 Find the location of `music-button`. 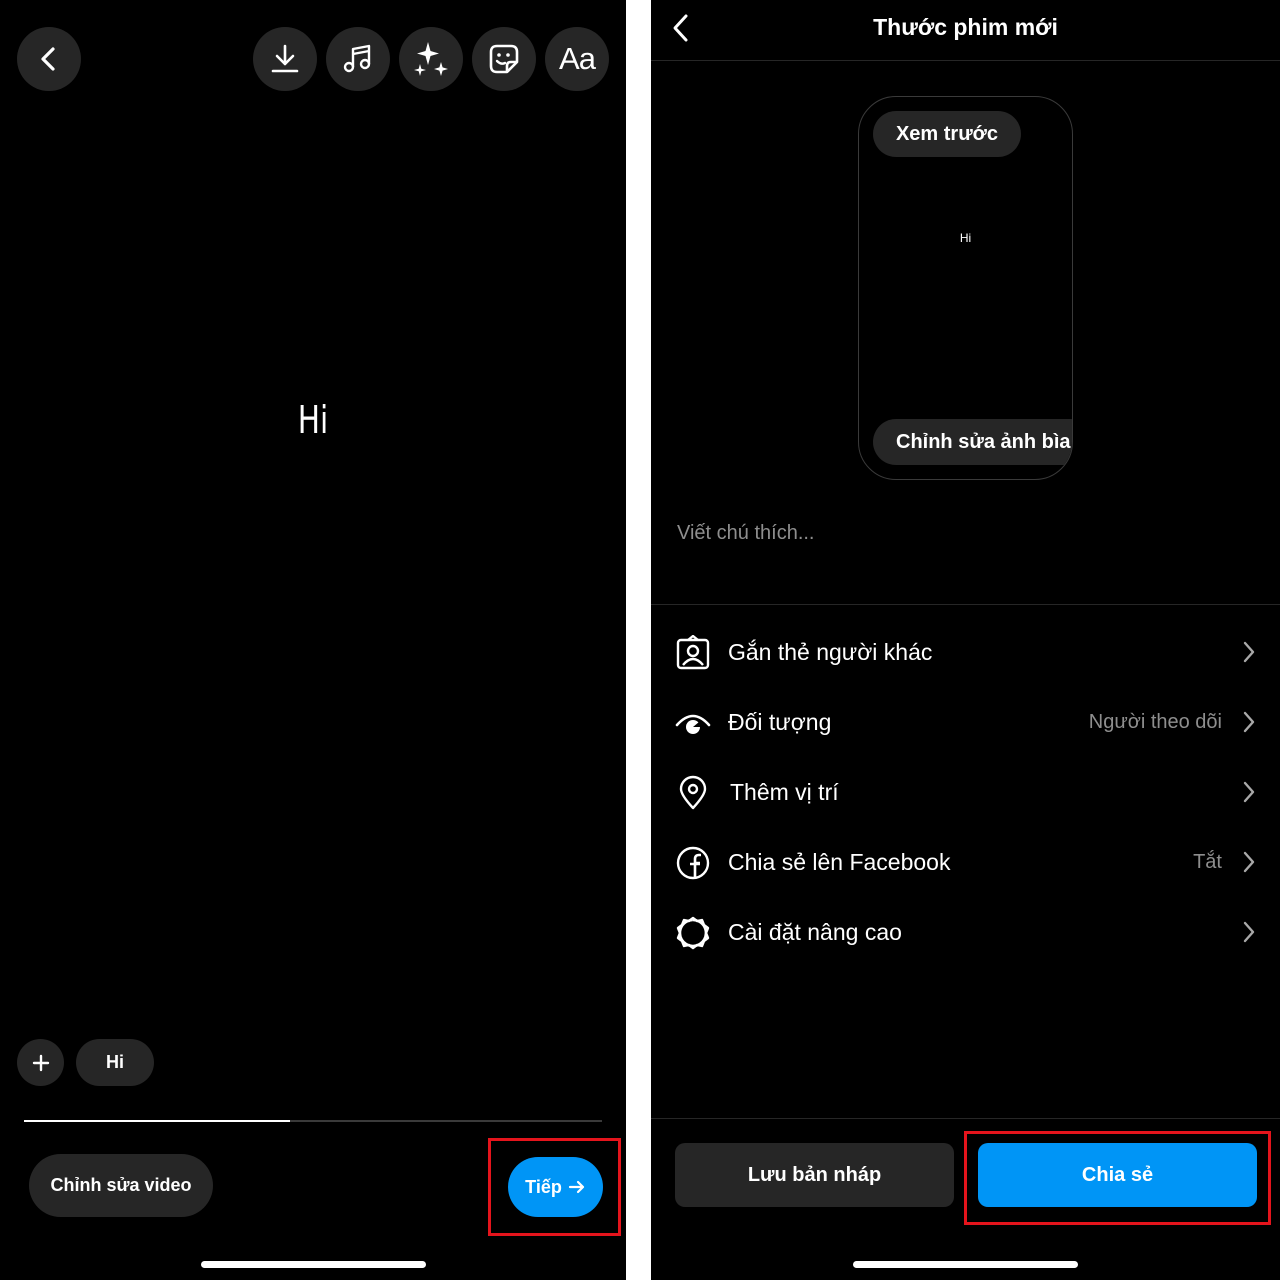

music-button is located at coordinates (358, 59).